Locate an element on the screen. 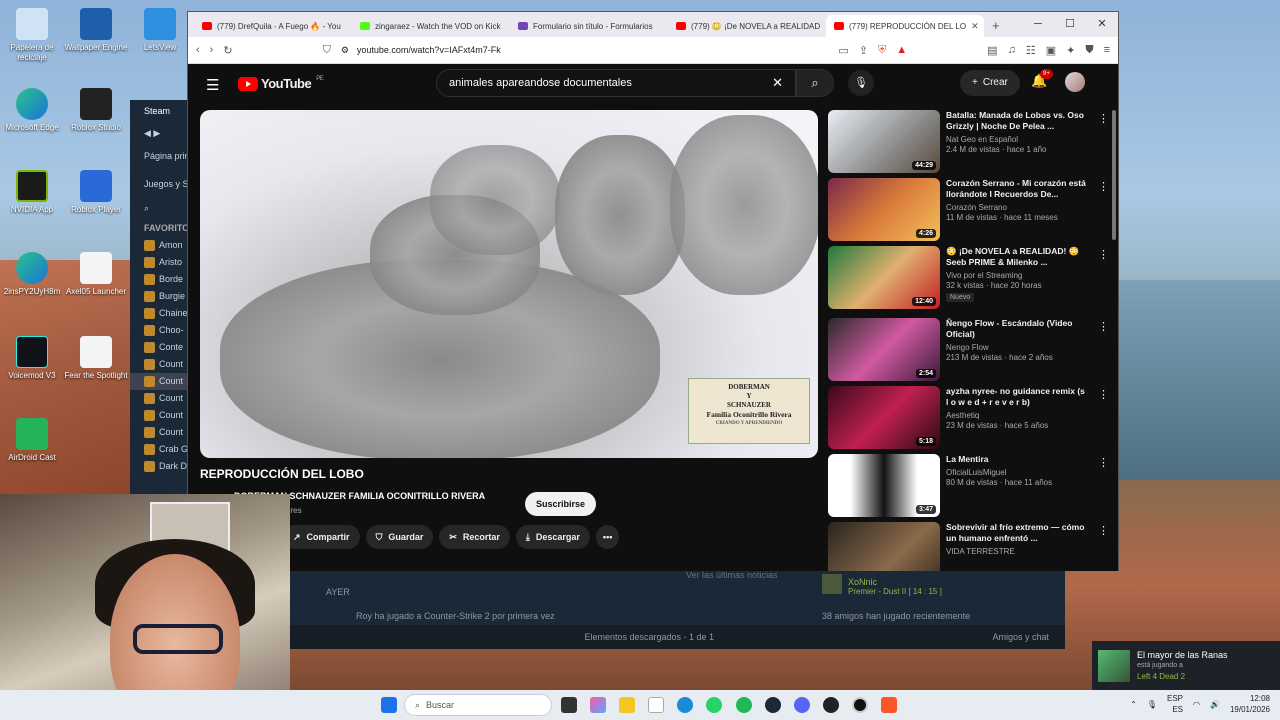 This screenshot has width=1280, height=720. more-actions-button: ••• is located at coordinates (607, 537).